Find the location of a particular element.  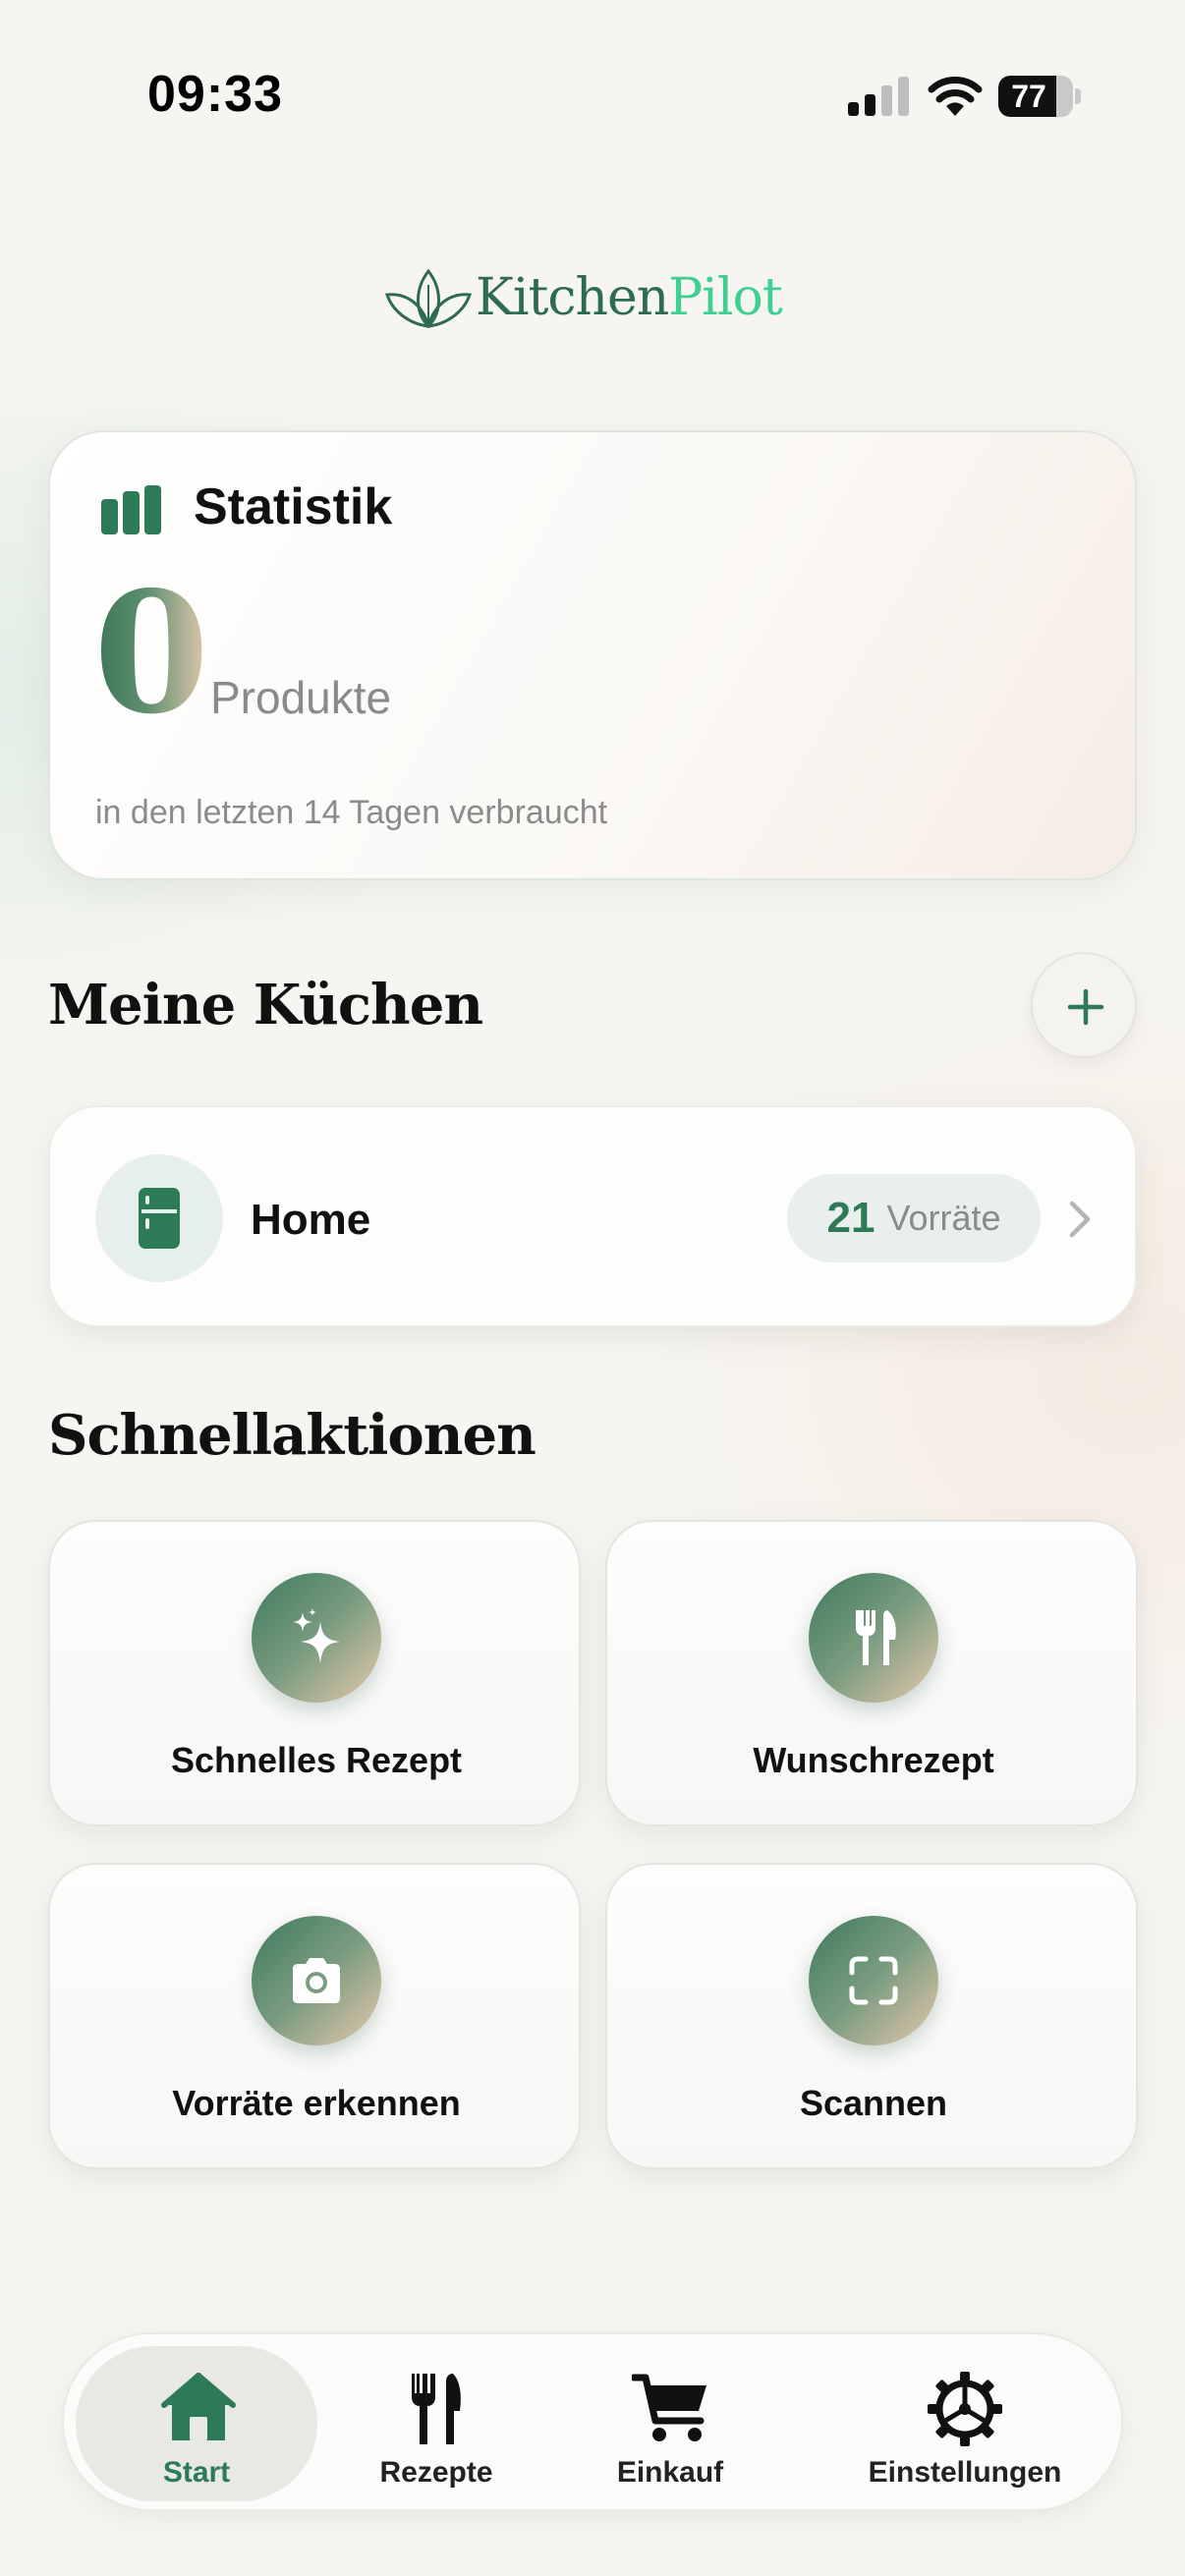

fridge-icon is located at coordinates (160, 1218).